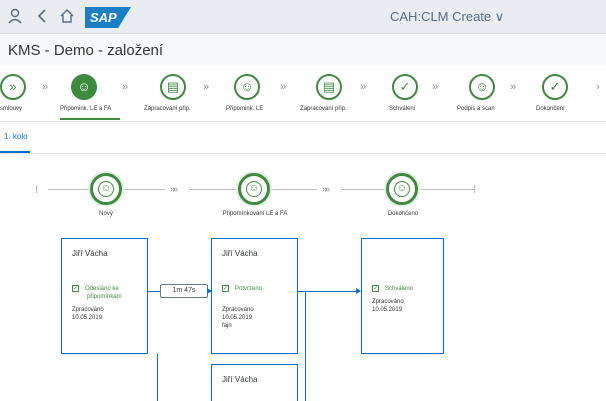  What do you see at coordinates (36, 189) in the screenshot?
I see `flow-start-tick` at bounding box center [36, 189].